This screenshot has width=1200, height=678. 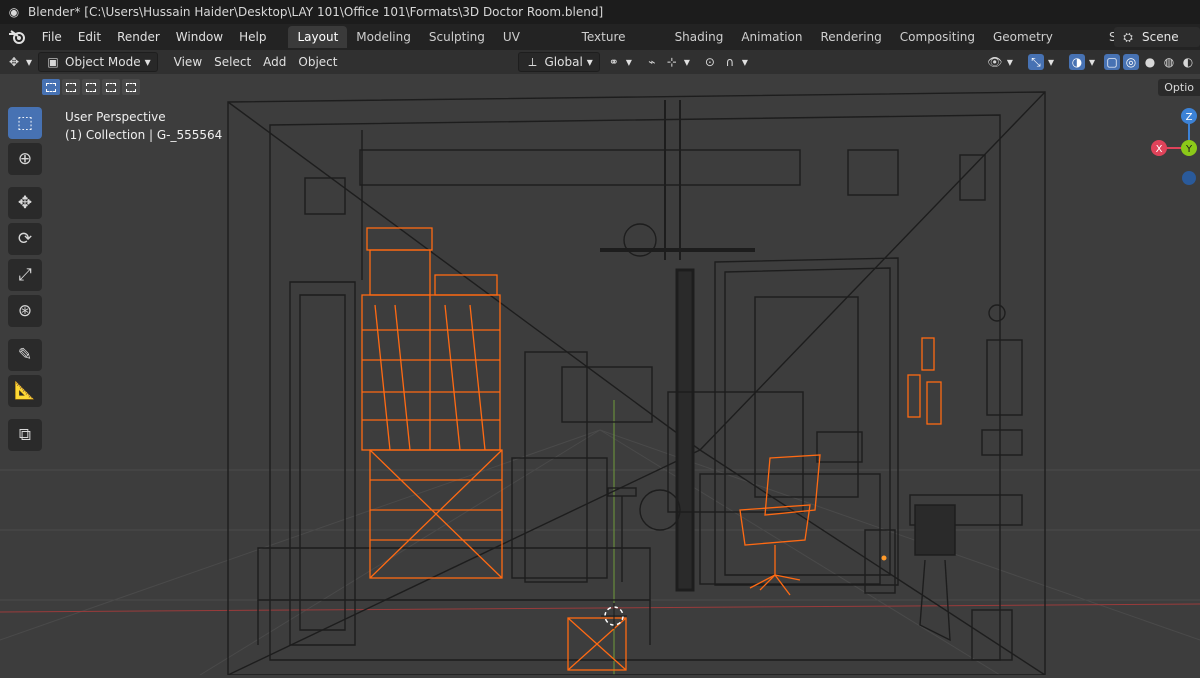 I want to click on annotate-icon: ✎, so click(x=25, y=355).